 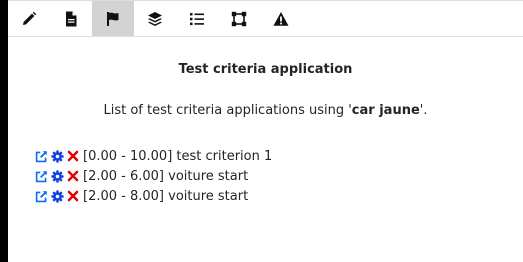 I want to click on list-icon, so click(x=197, y=18).